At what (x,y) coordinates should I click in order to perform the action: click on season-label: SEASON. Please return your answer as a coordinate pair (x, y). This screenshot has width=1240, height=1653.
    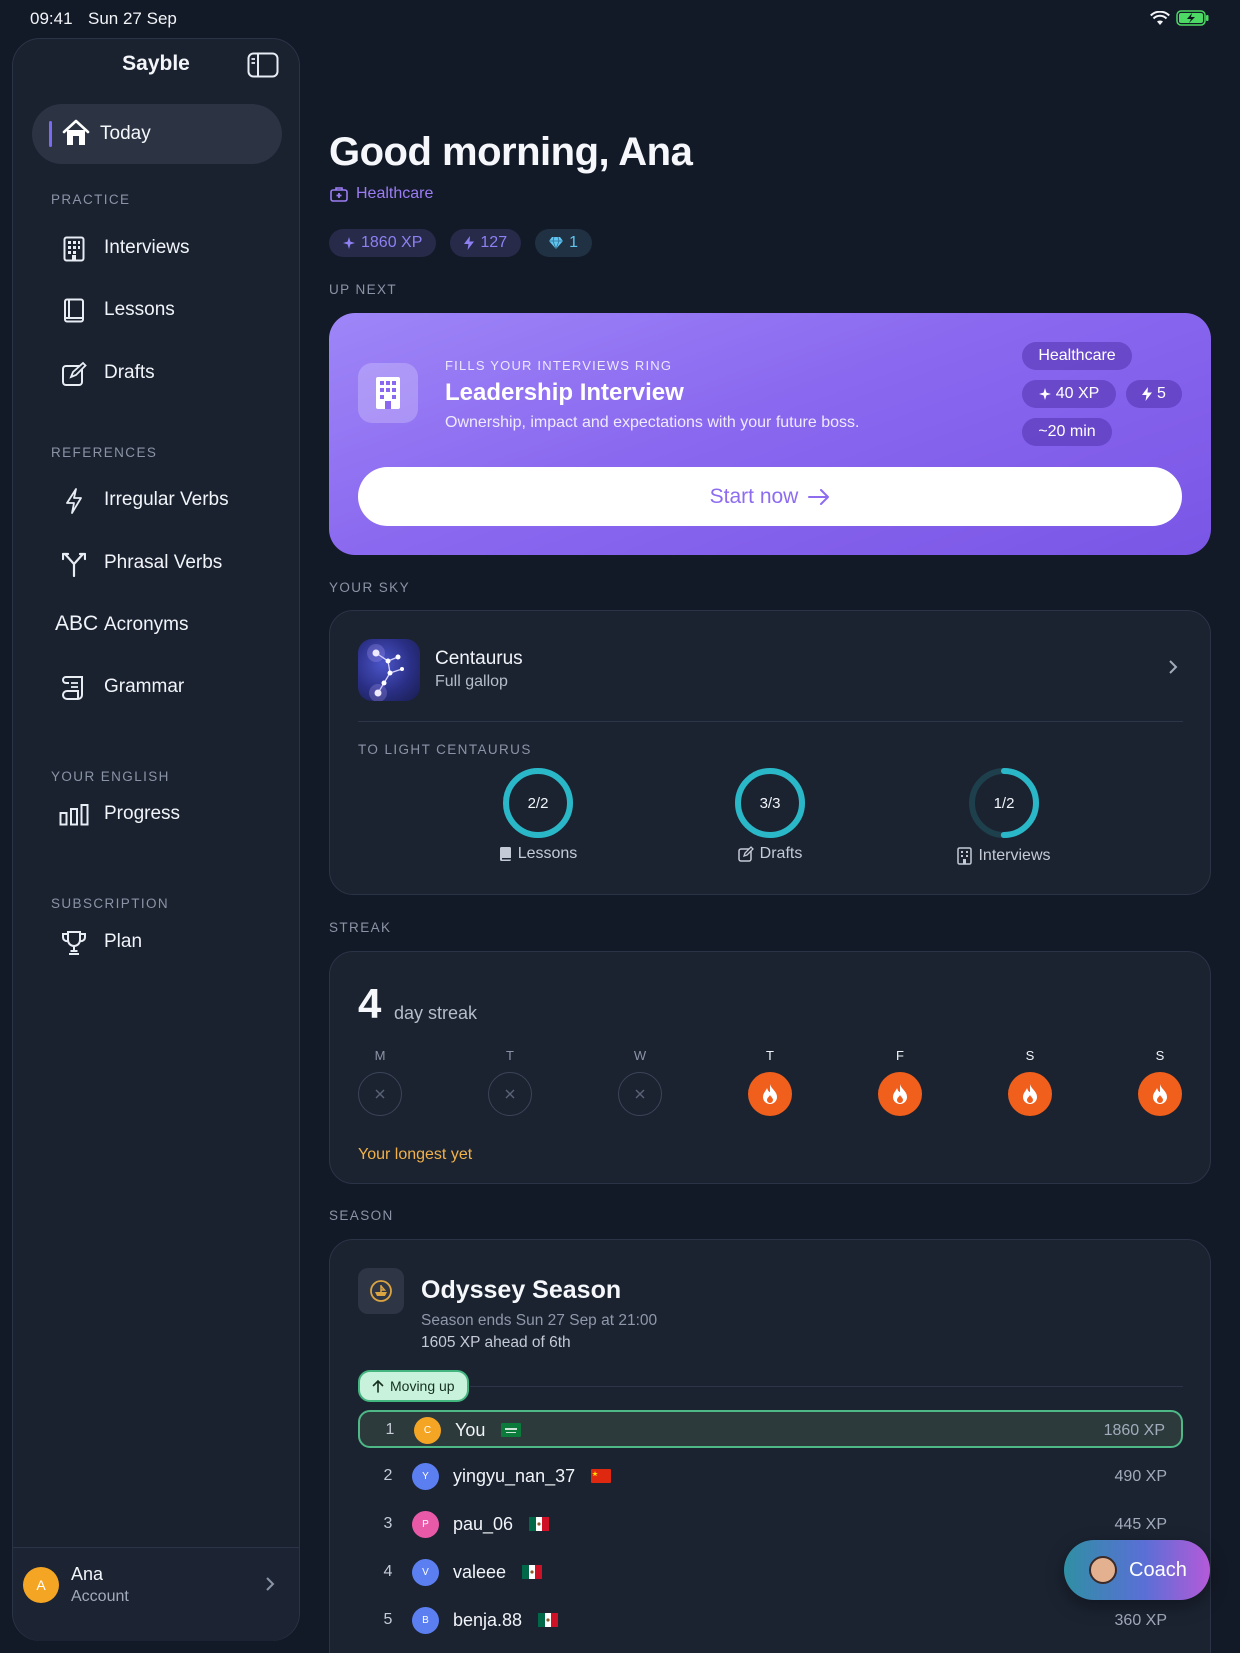
    Looking at the image, I should click on (361, 1215).